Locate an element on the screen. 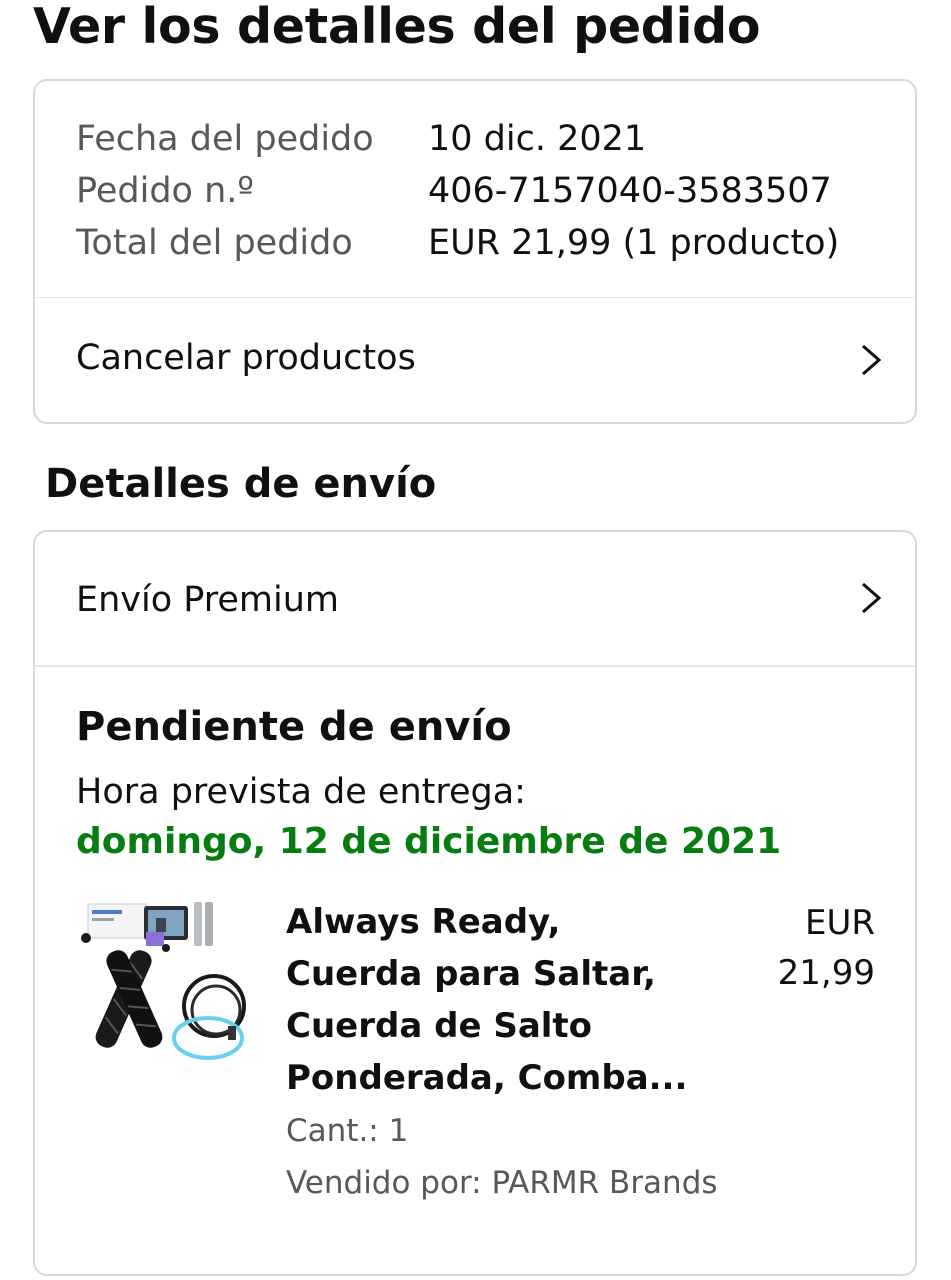 The width and height of the screenshot is (951, 1280). shipping-method-label: Envío Premium is located at coordinates (208, 600).